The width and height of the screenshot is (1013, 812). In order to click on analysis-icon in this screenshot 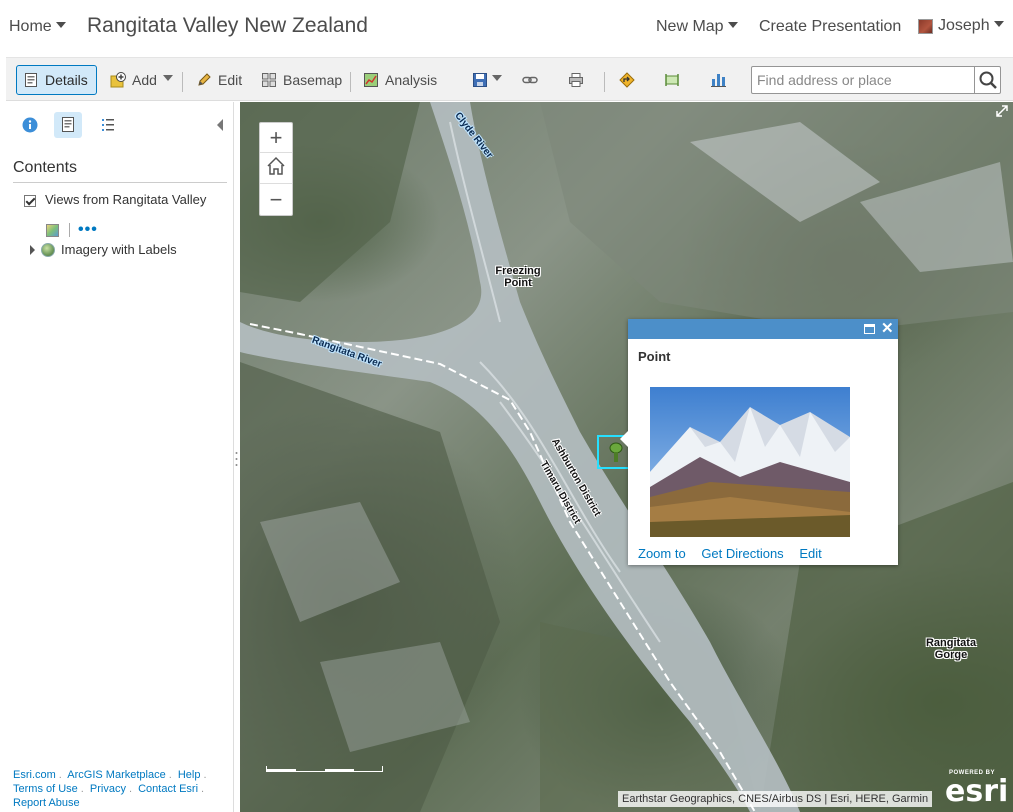, I will do `click(371, 80)`.